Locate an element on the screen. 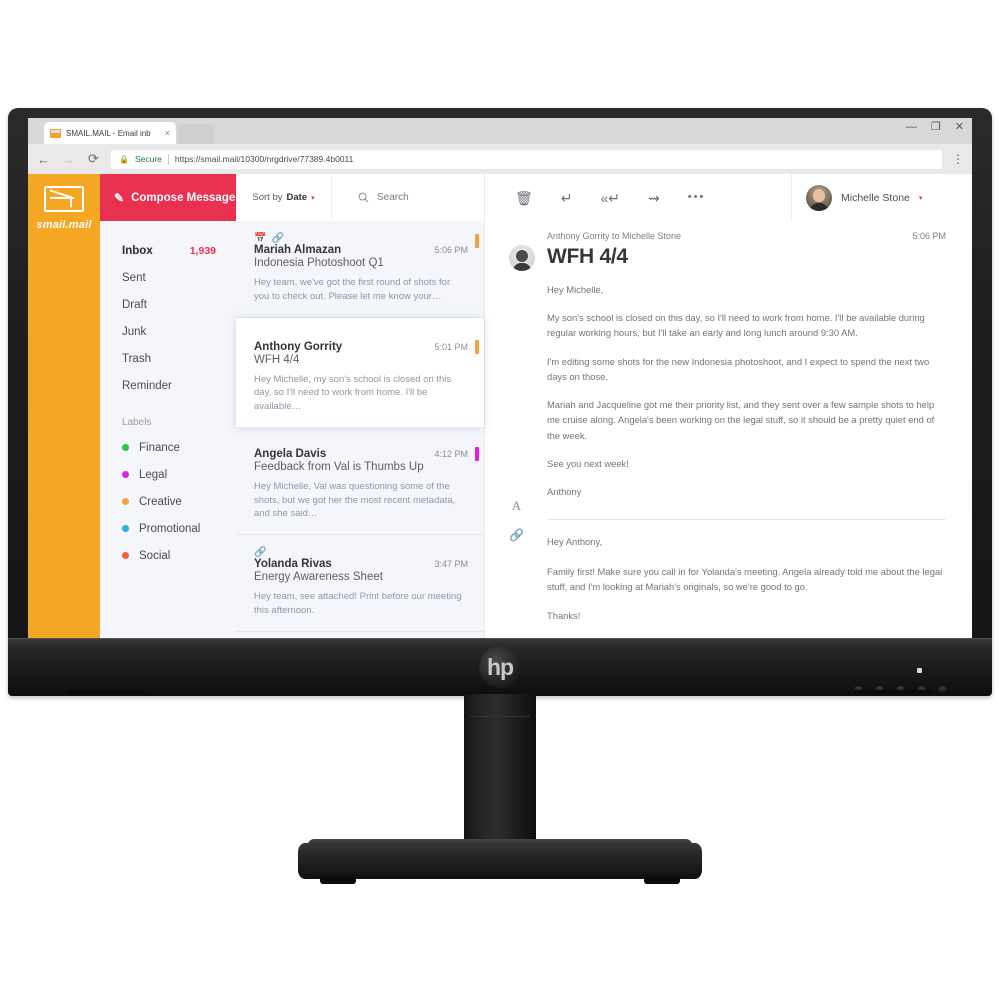  sidebar-label-legal: Legal is located at coordinates (168, 474).